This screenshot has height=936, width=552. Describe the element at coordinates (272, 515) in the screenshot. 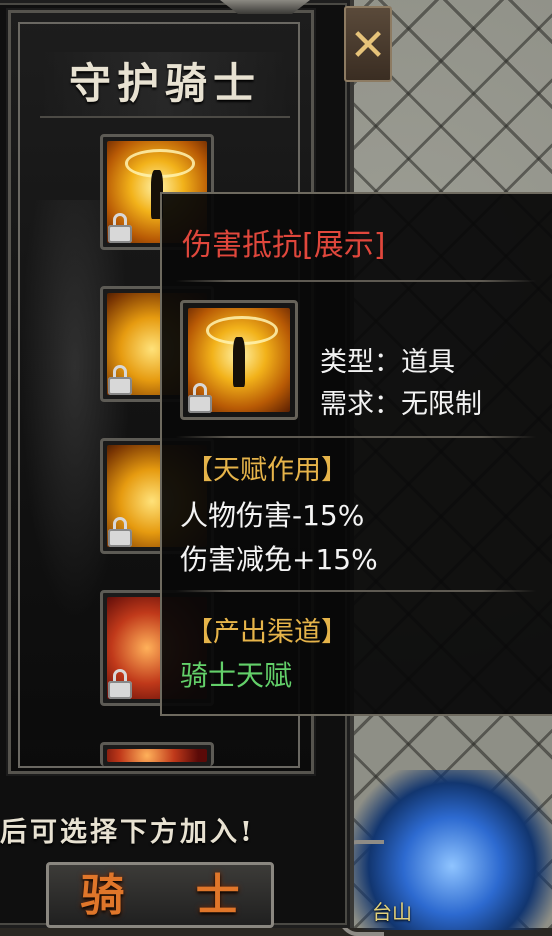

I see `effect-line-1: 人物伤害-15%` at that location.